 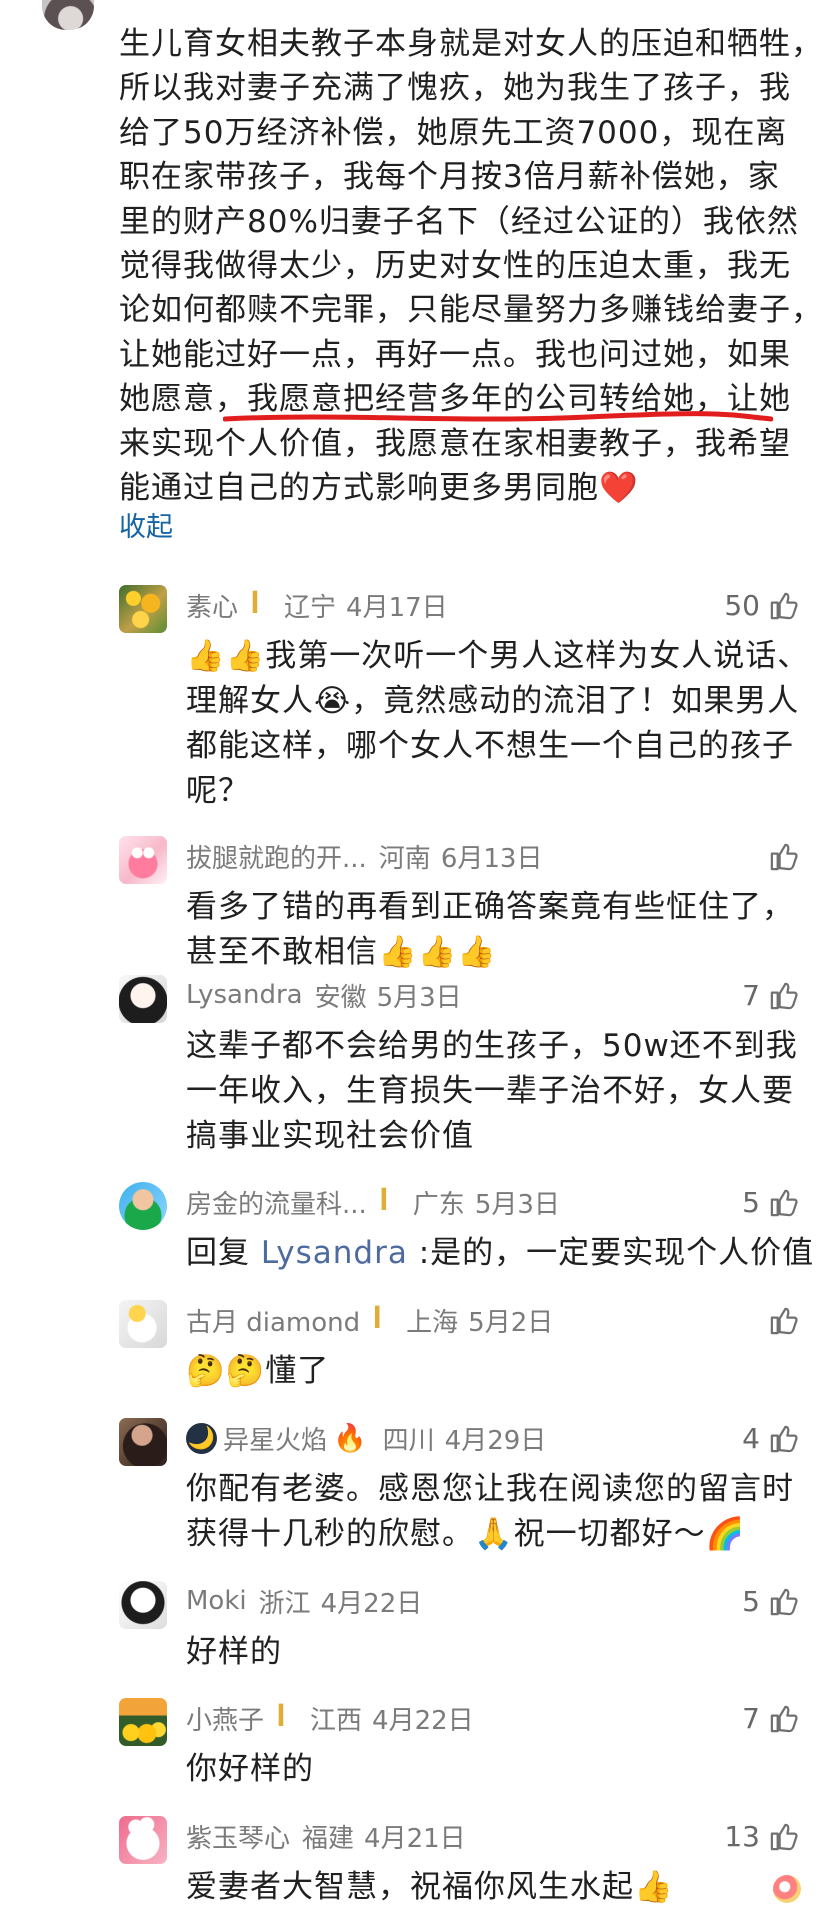 I want to click on comment-header: 素心 ꟾ 辽宁 4月17日 50, so click(x=492, y=605).